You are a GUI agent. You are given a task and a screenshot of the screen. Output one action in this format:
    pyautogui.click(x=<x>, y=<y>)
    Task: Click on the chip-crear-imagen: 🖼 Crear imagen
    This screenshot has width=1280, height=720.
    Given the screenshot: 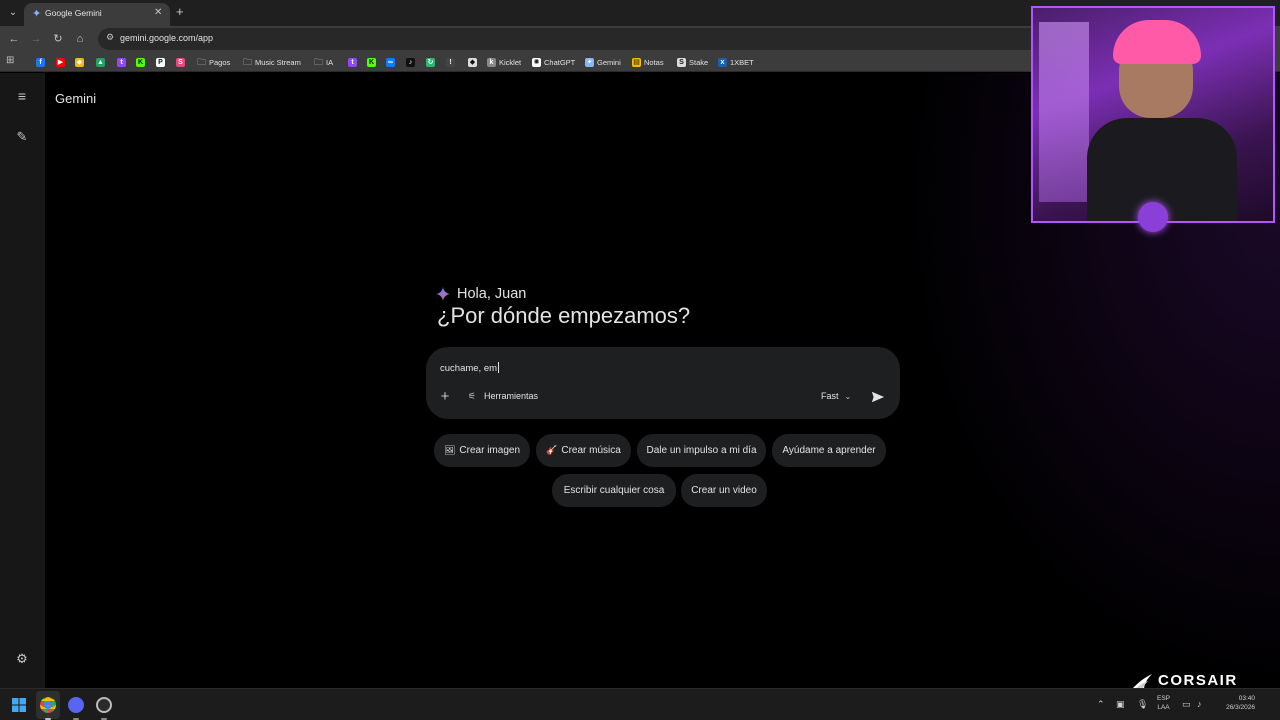 What is the action you would take?
    pyautogui.click(x=482, y=450)
    